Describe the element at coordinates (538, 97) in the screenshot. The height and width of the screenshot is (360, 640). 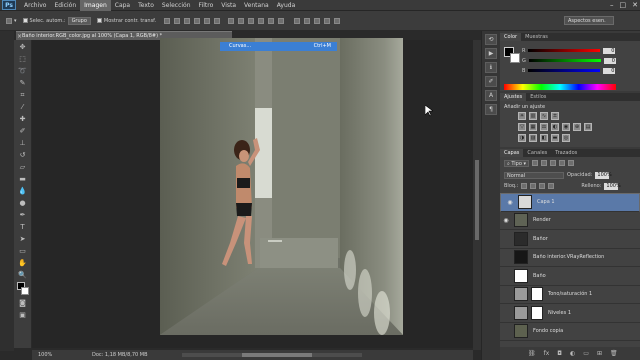
I see `tab-styles: Estilos` at that location.